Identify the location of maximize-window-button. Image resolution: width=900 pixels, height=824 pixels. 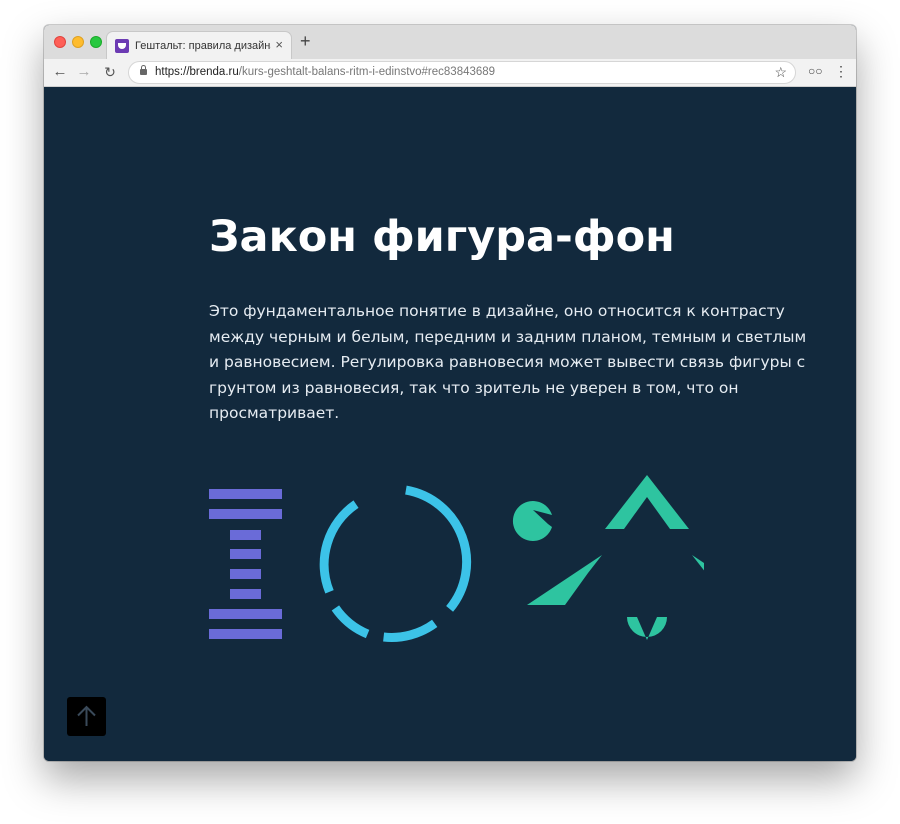
(96, 42).